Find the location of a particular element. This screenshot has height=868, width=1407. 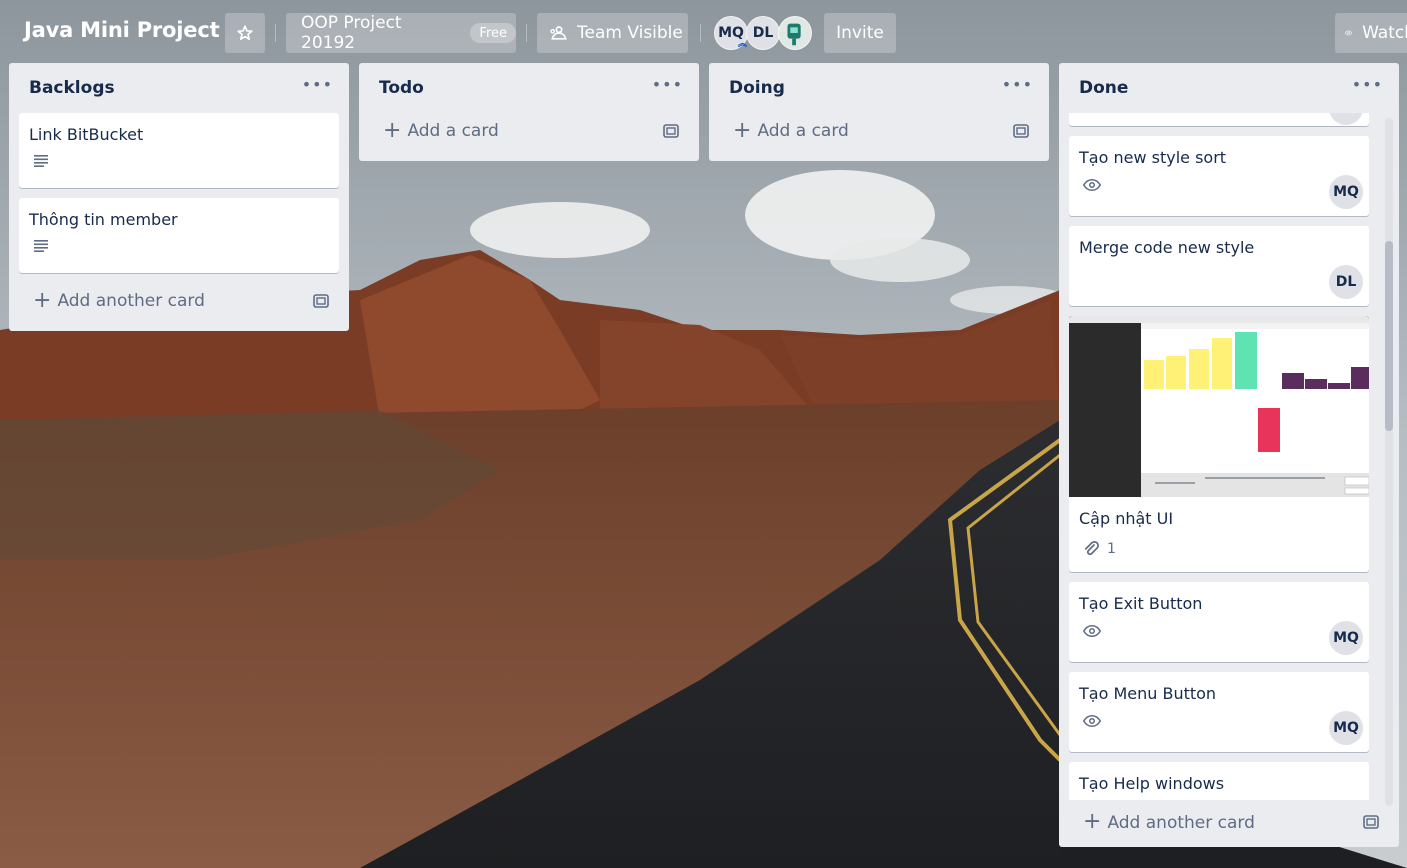

ui-screenshot-thumbnail is located at coordinates (1219, 406).